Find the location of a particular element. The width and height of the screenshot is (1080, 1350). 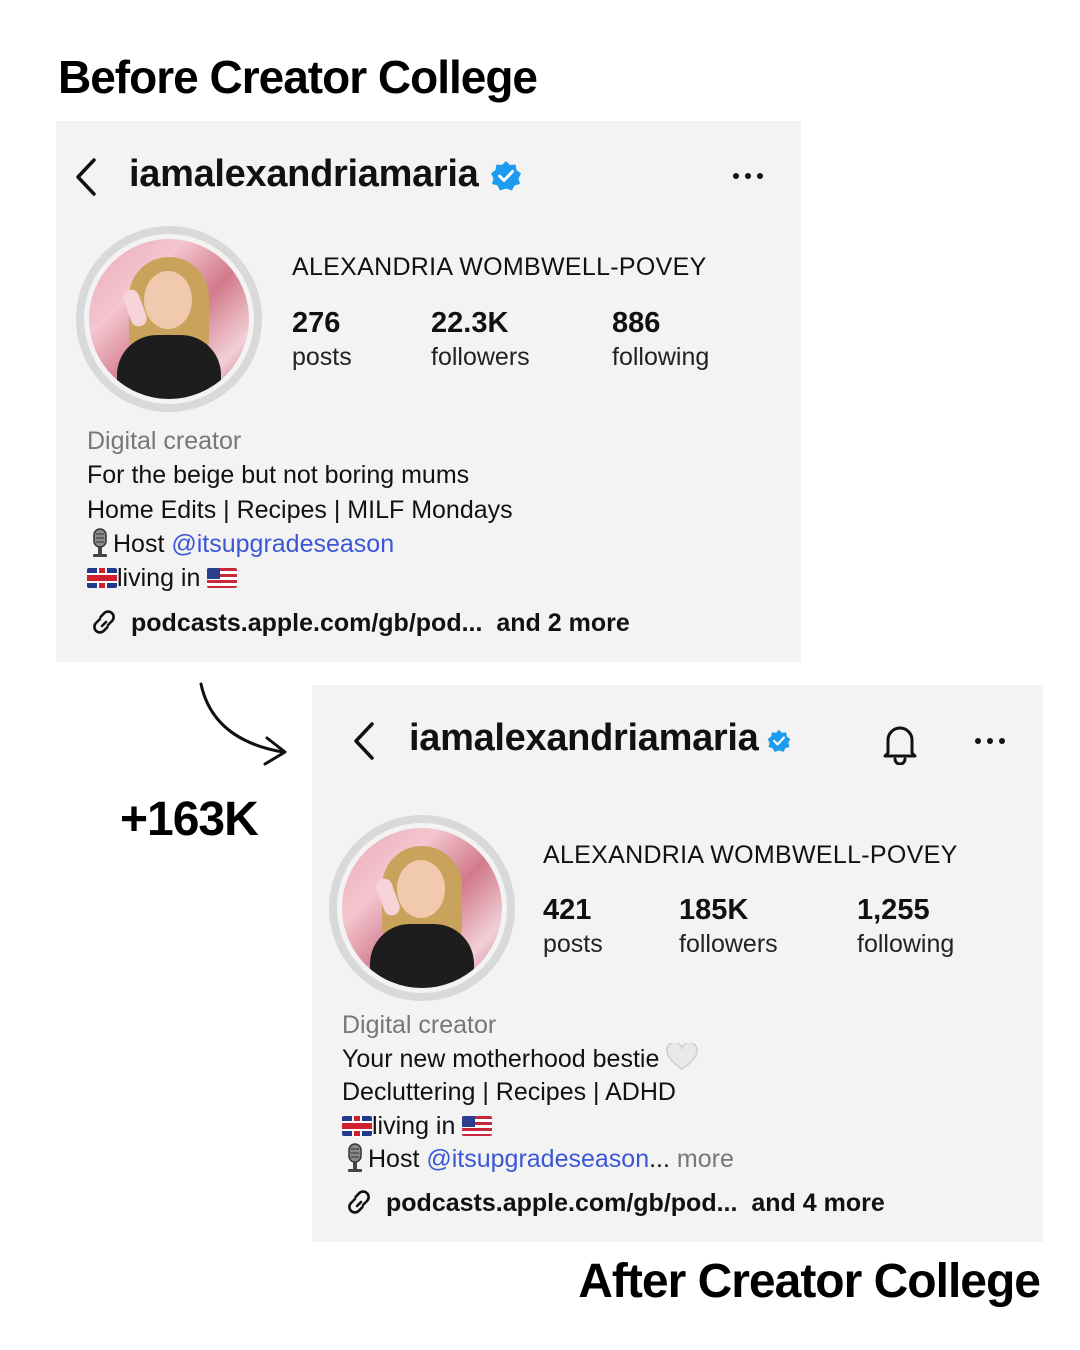

bio-line: For the beige but not boring mums is located at coordinates (278, 475).